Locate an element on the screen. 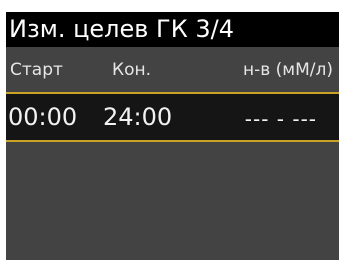 The height and width of the screenshot is (260, 345). row-start-time: 00:00 is located at coordinates (43, 117).